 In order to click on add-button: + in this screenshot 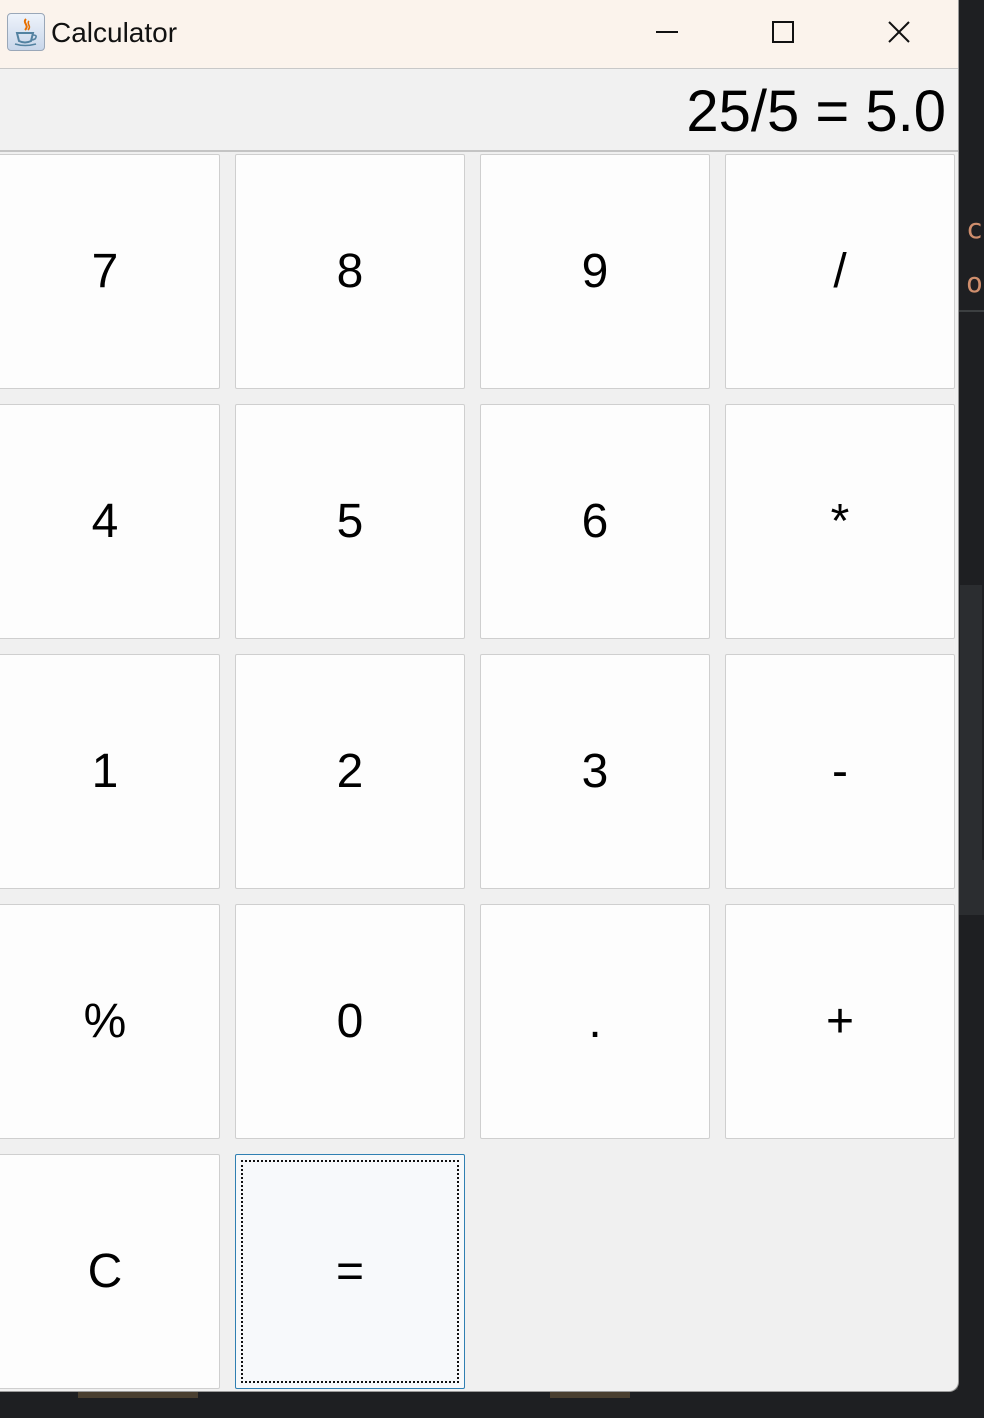, I will do `click(840, 1021)`.